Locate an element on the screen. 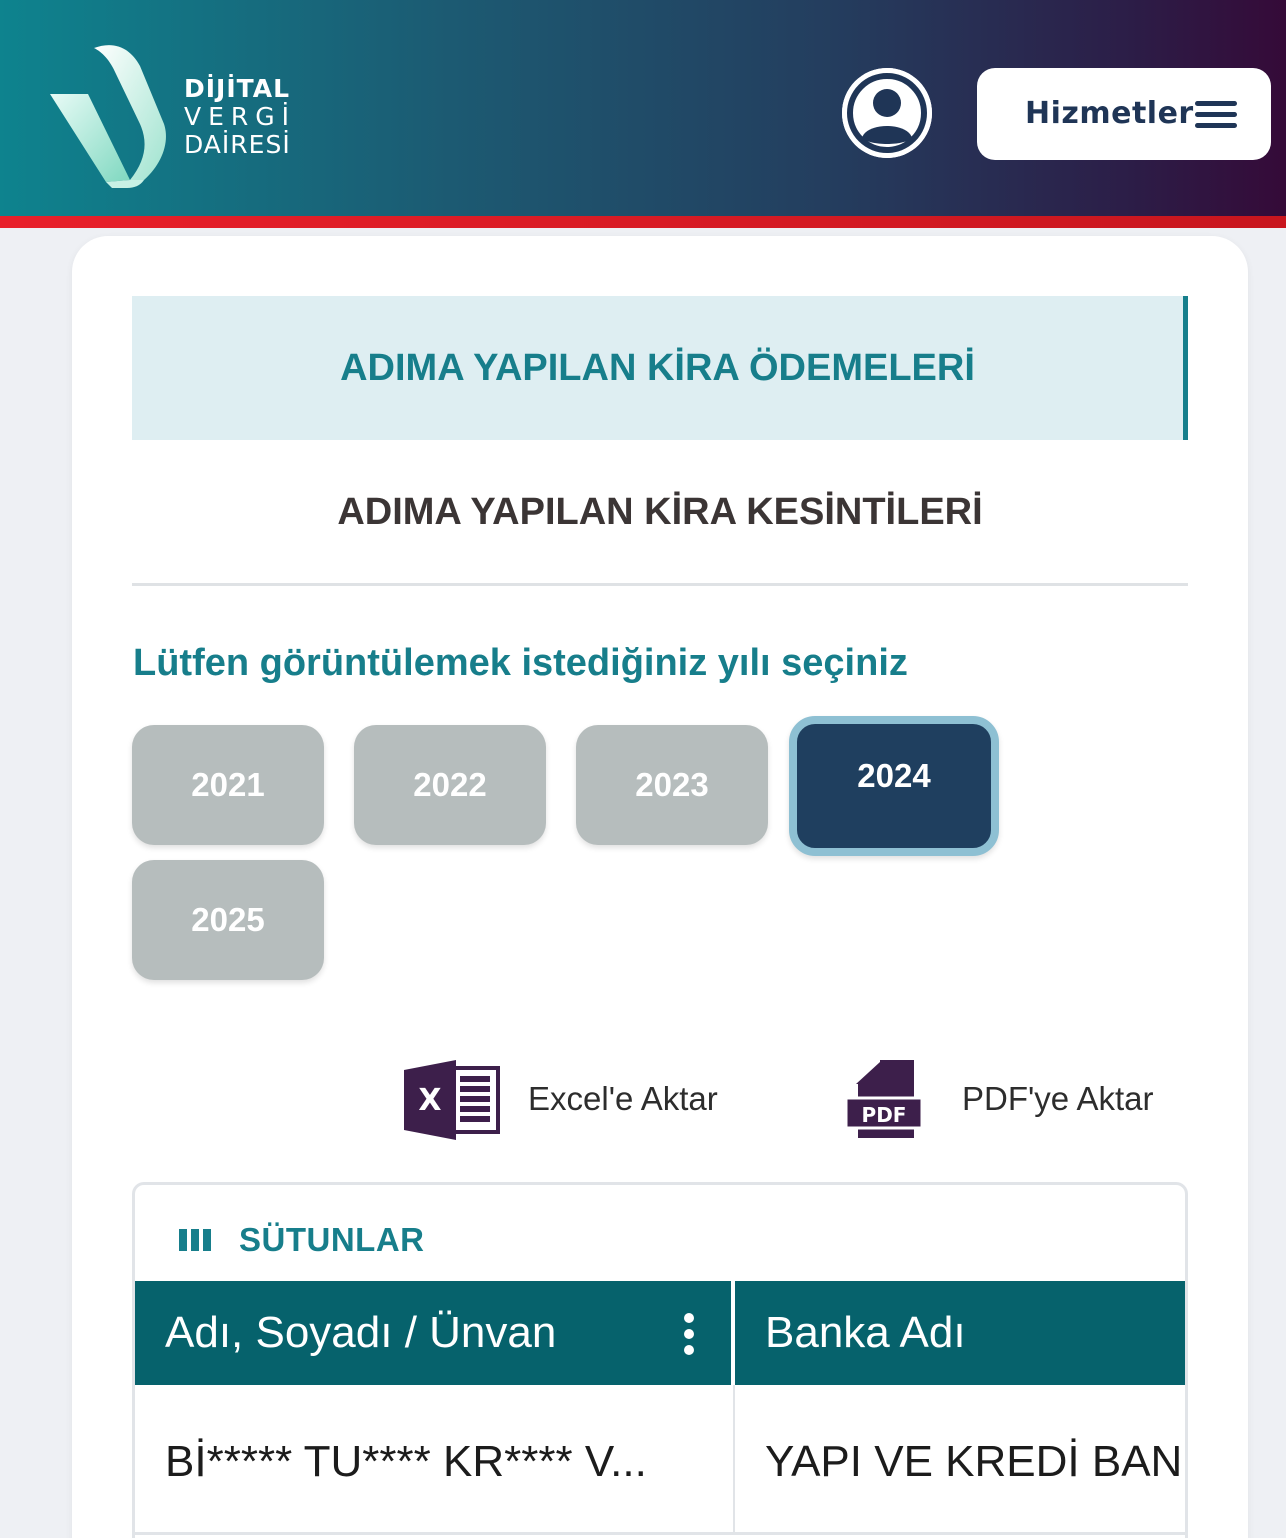 The image size is (1286, 1538). excel-icon-badge: X is located at coordinates (429, 1100).